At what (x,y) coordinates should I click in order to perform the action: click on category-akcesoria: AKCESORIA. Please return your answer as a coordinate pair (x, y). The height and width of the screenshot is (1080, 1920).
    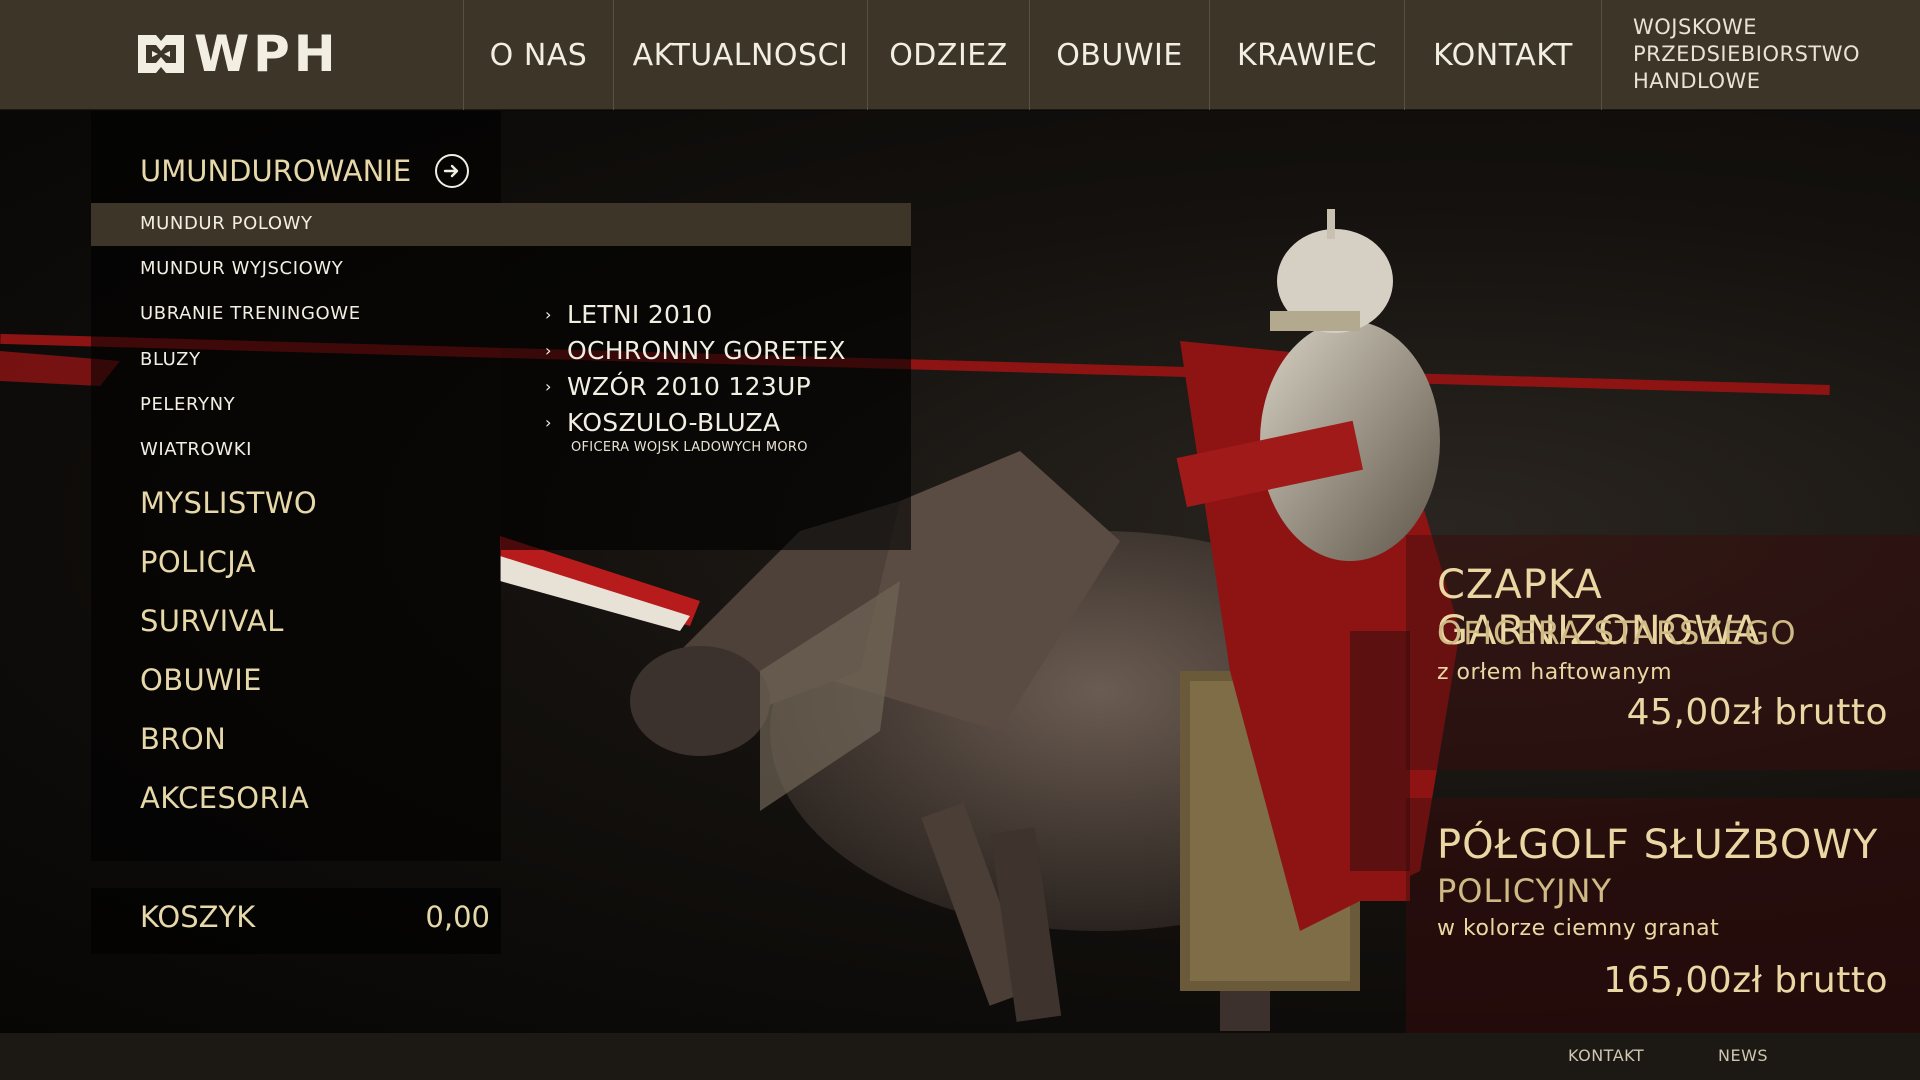
    Looking at the image, I should click on (224, 798).